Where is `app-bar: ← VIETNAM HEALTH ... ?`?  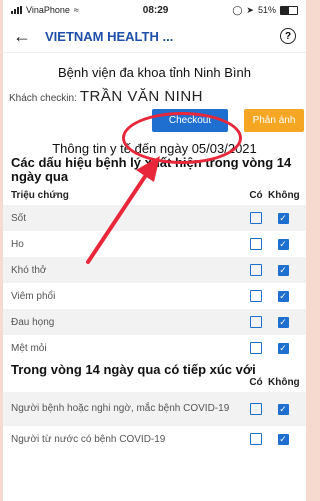 app-bar: ← VIETNAM HEALTH ... ? is located at coordinates (154, 36).